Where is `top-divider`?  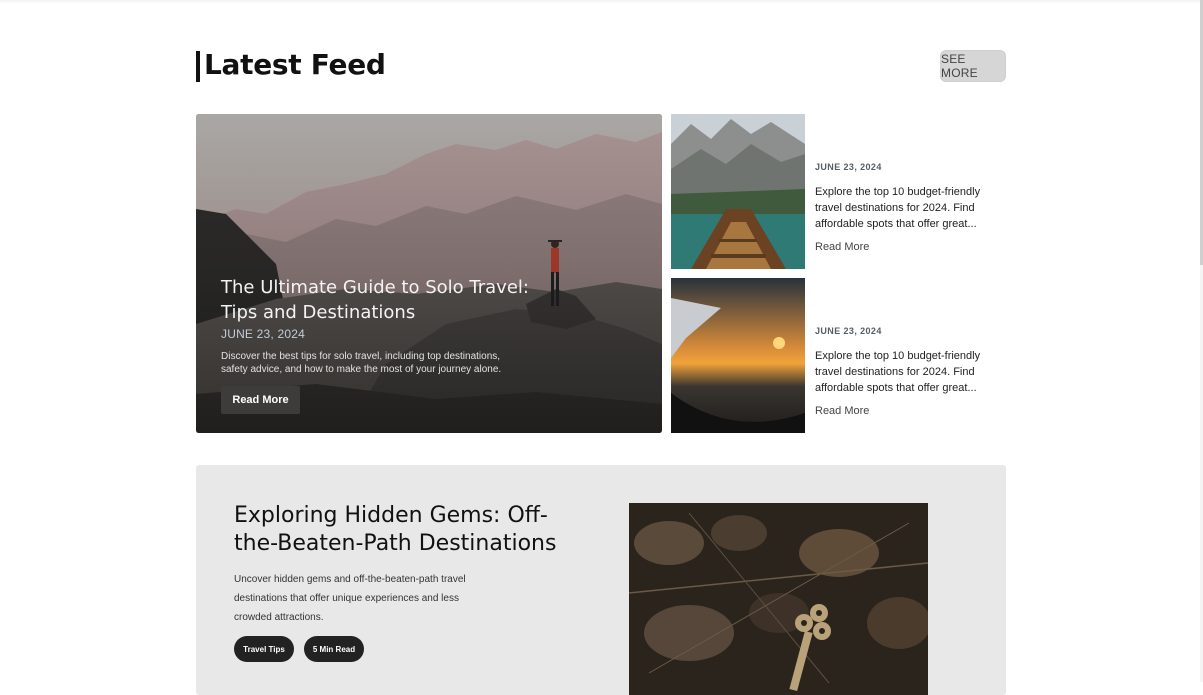
top-divider is located at coordinates (601, 2).